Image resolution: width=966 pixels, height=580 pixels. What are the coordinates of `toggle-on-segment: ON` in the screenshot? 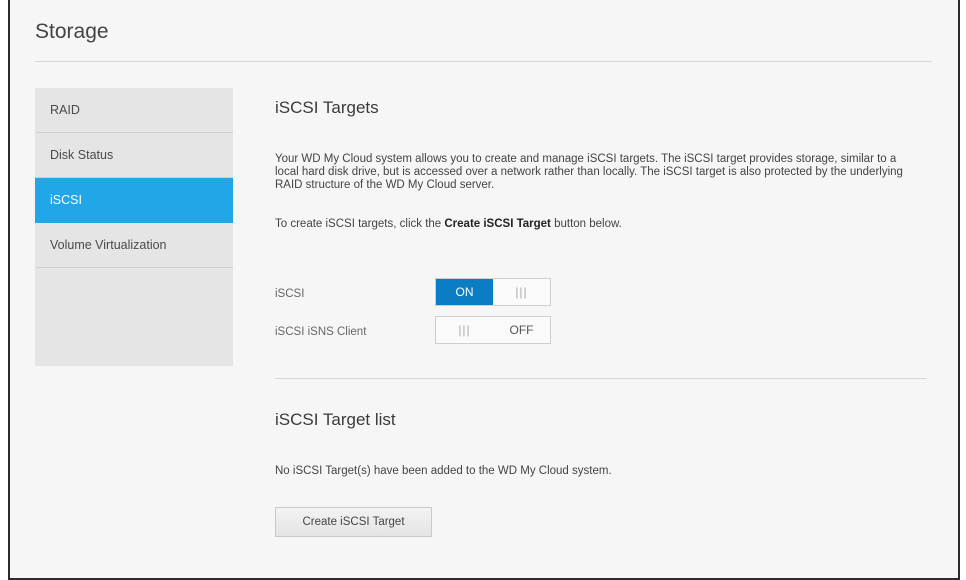 It's located at (464, 292).